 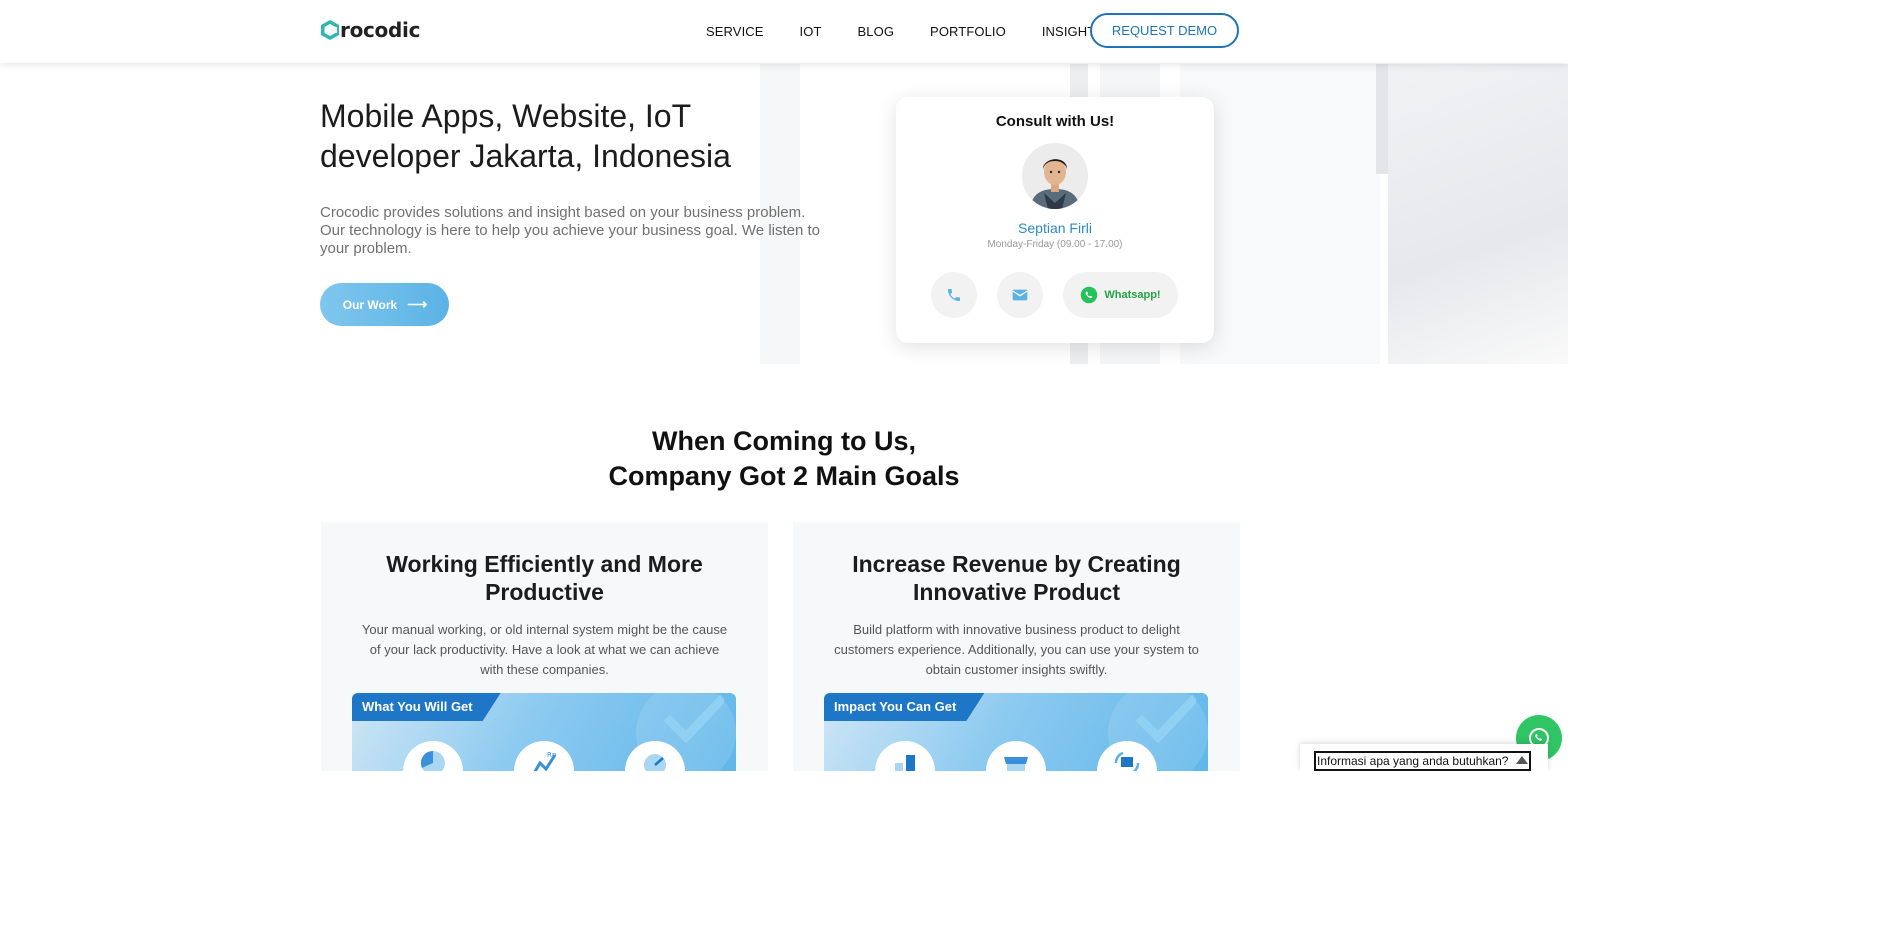 What do you see at coordinates (905, 756) in the screenshot?
I see `bar-growth-icon` at bounding box center [905, 756].